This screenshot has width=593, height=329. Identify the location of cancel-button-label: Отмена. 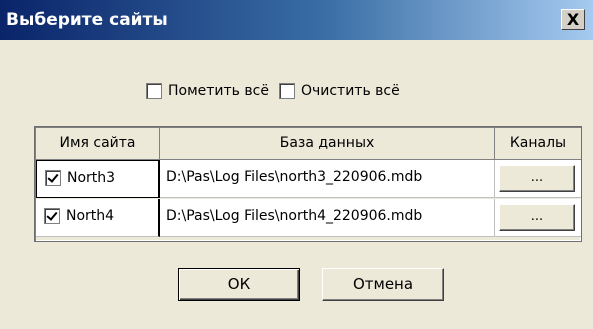
(383, 284).